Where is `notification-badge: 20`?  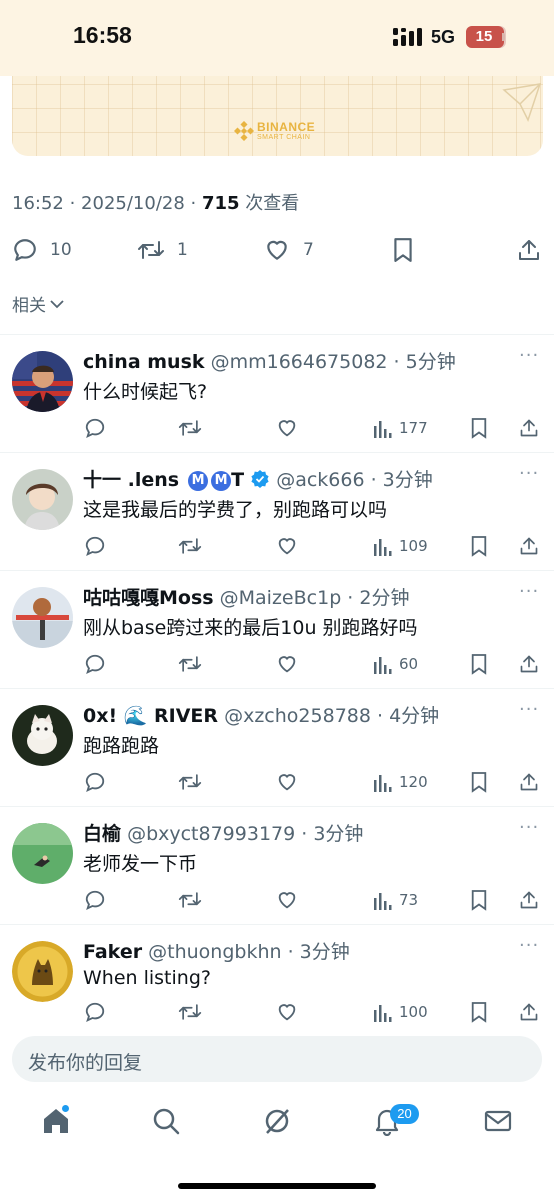
notification-badge: 20 is located at coordinates (404, 1114).